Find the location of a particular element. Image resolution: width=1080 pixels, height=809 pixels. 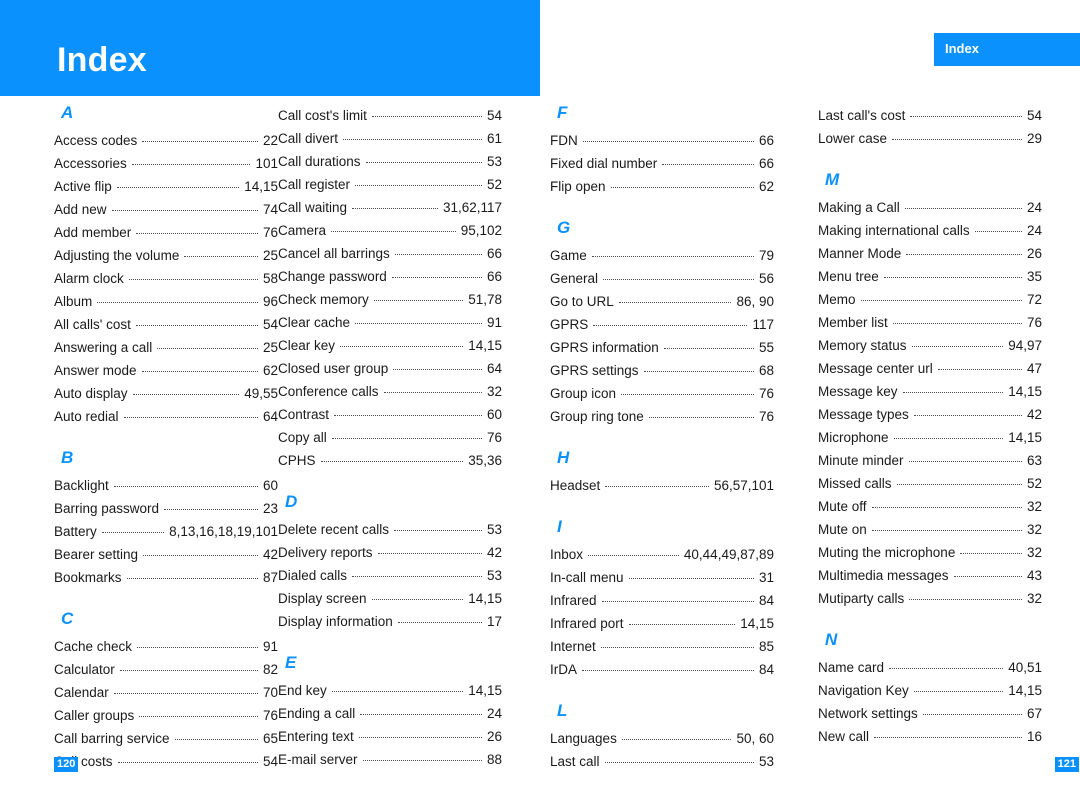

index-entry: Call divert 61 is located at coordinates (390, 138).